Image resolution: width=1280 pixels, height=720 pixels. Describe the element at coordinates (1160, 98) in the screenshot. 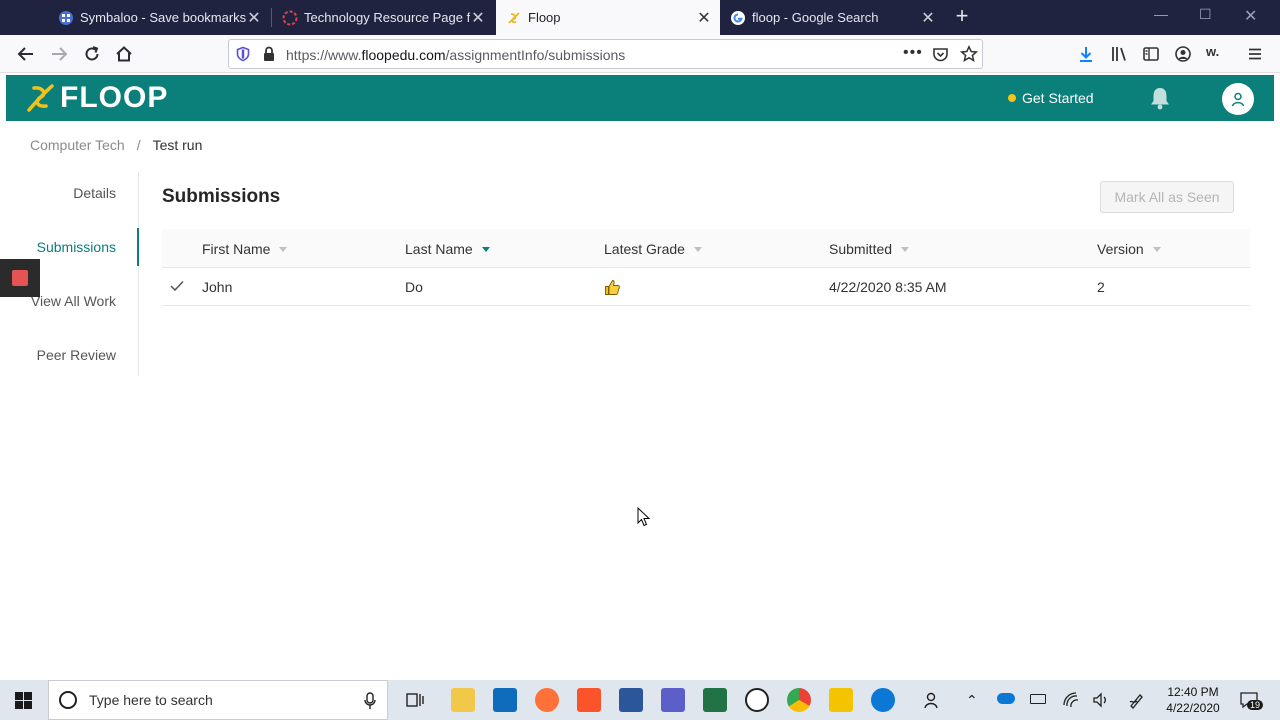

I see `notification-bell-icon` at that location.